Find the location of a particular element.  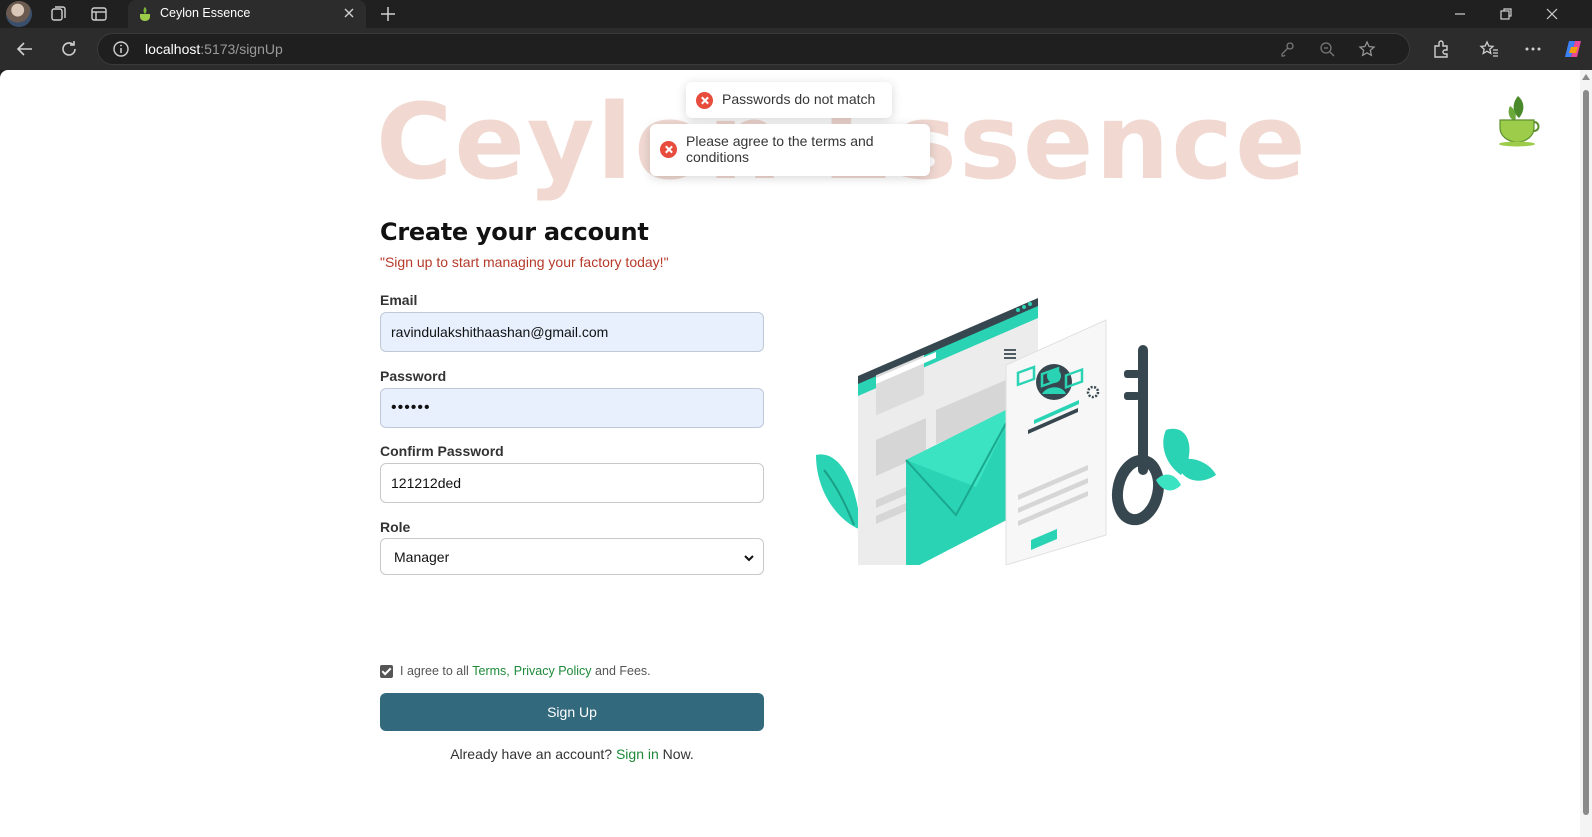

terms-checkbox is located at coordinates (386, 671).